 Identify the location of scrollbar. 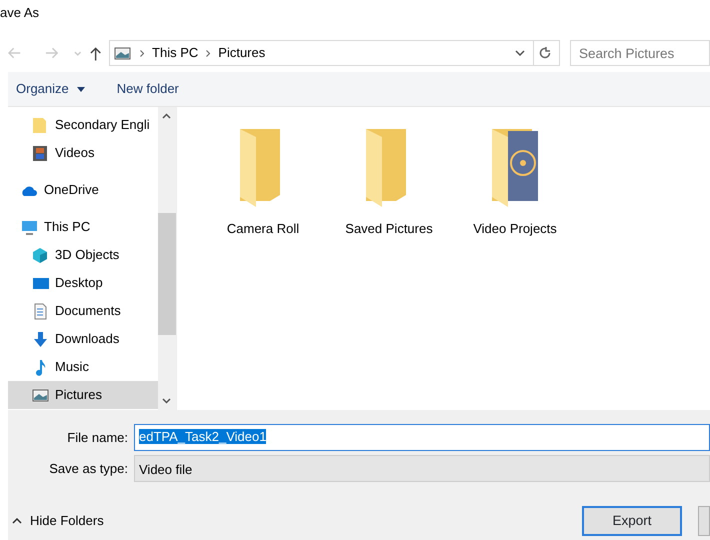
(167, 258).